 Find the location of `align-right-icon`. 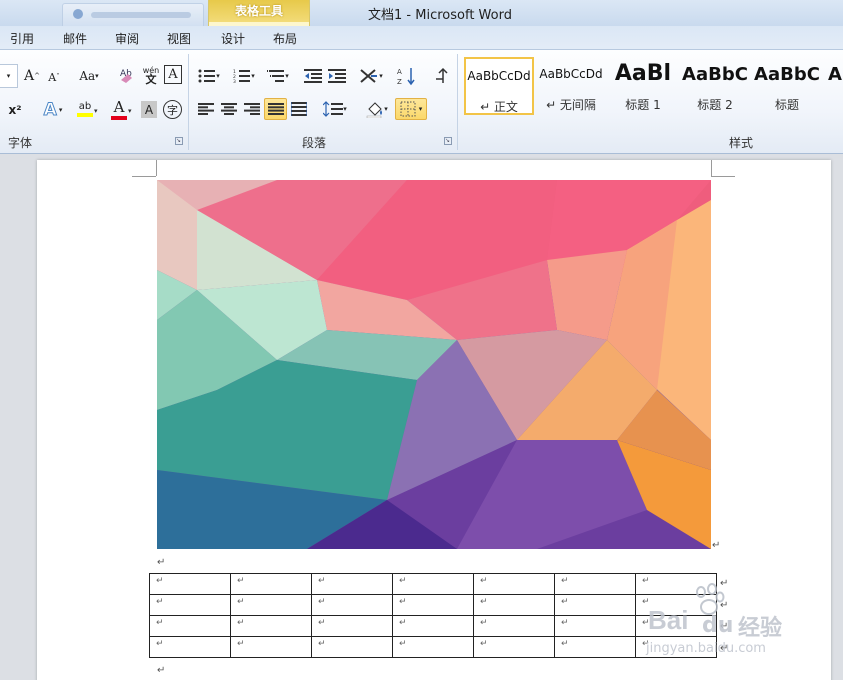

align-right-icon is located at coordinates (252, 109).